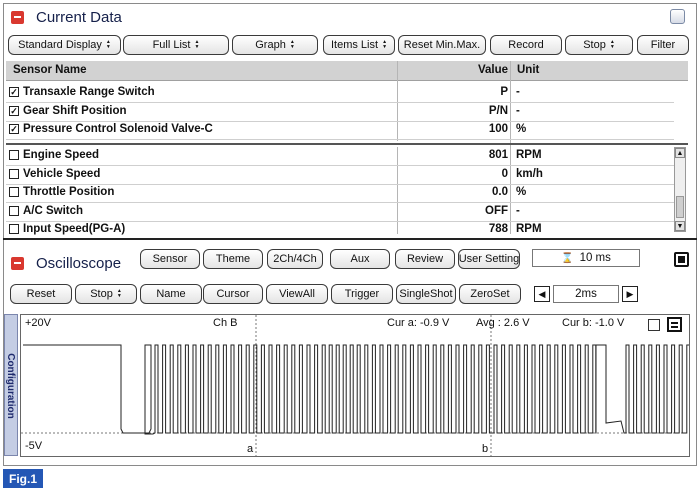  I want to click on 2ch-4ch-button: 2Ch/4Ch, so click(295, 259).